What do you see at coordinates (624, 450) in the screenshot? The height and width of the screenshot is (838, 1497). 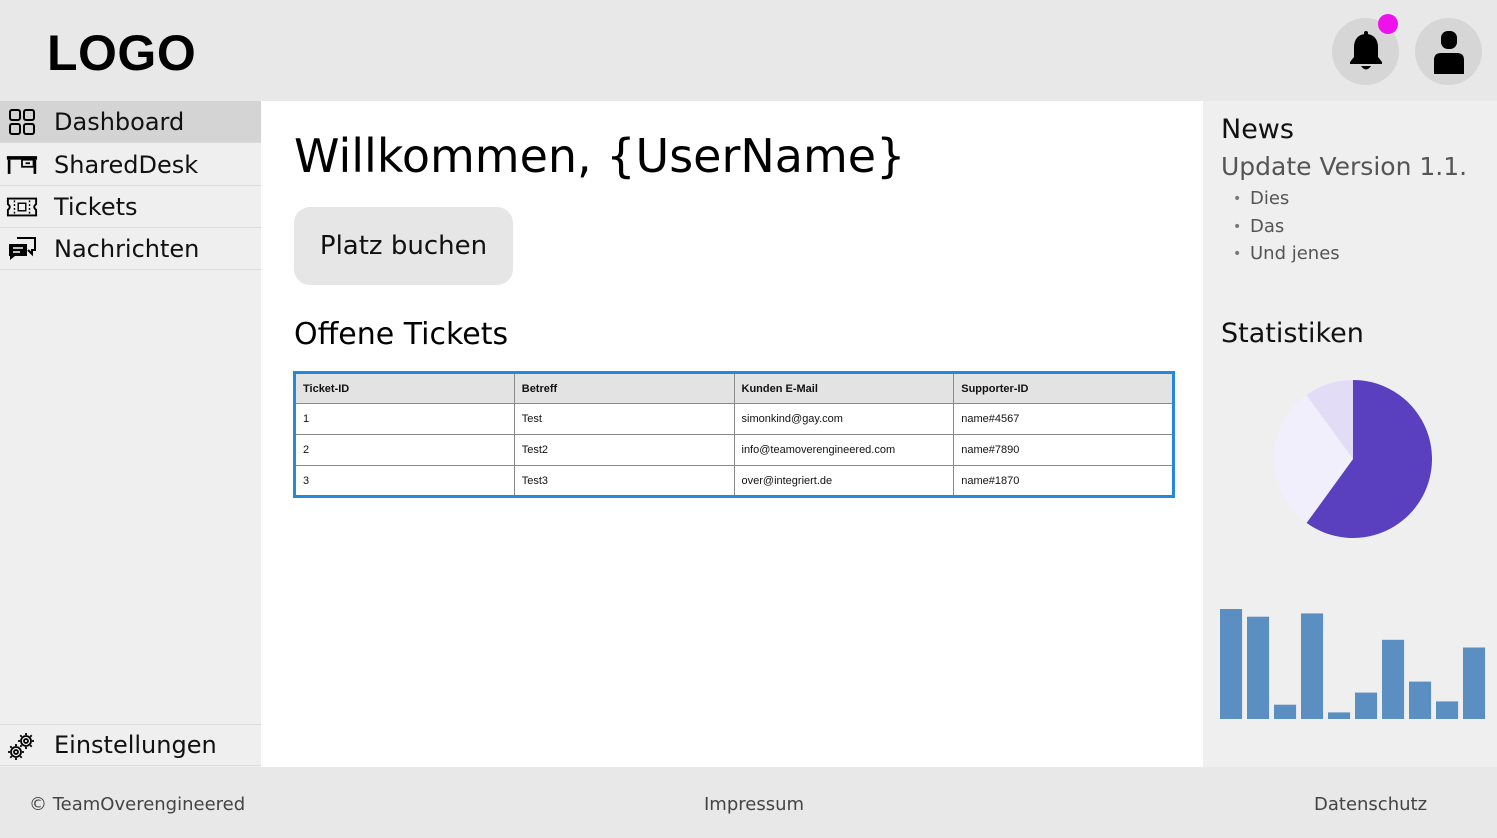 I see `subject-cell: Test2` at bounding box center [624, 450].